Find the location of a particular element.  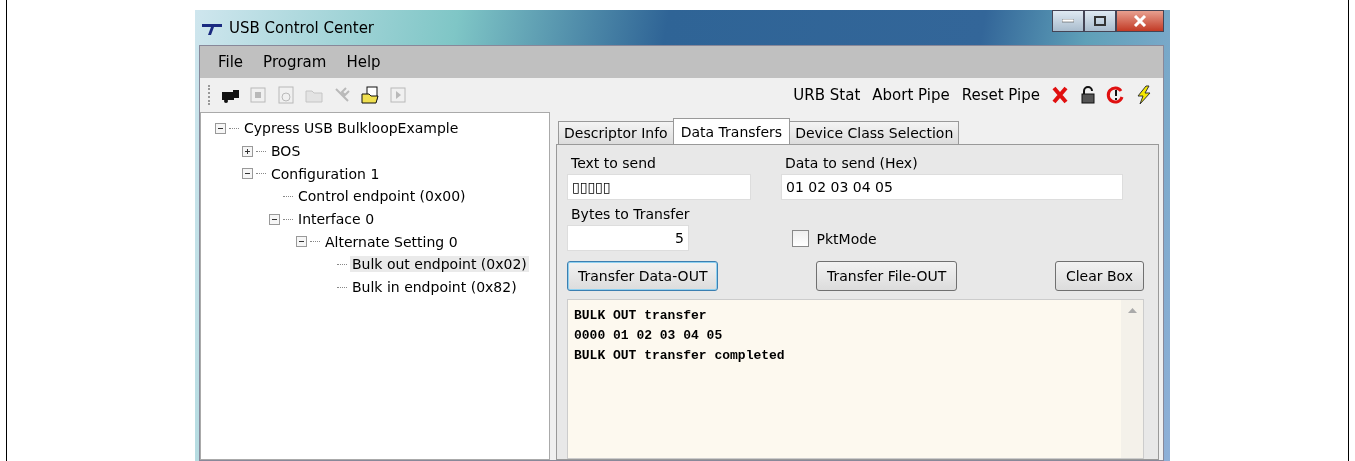

menu-item: Help is located at coordinates (363, 62).